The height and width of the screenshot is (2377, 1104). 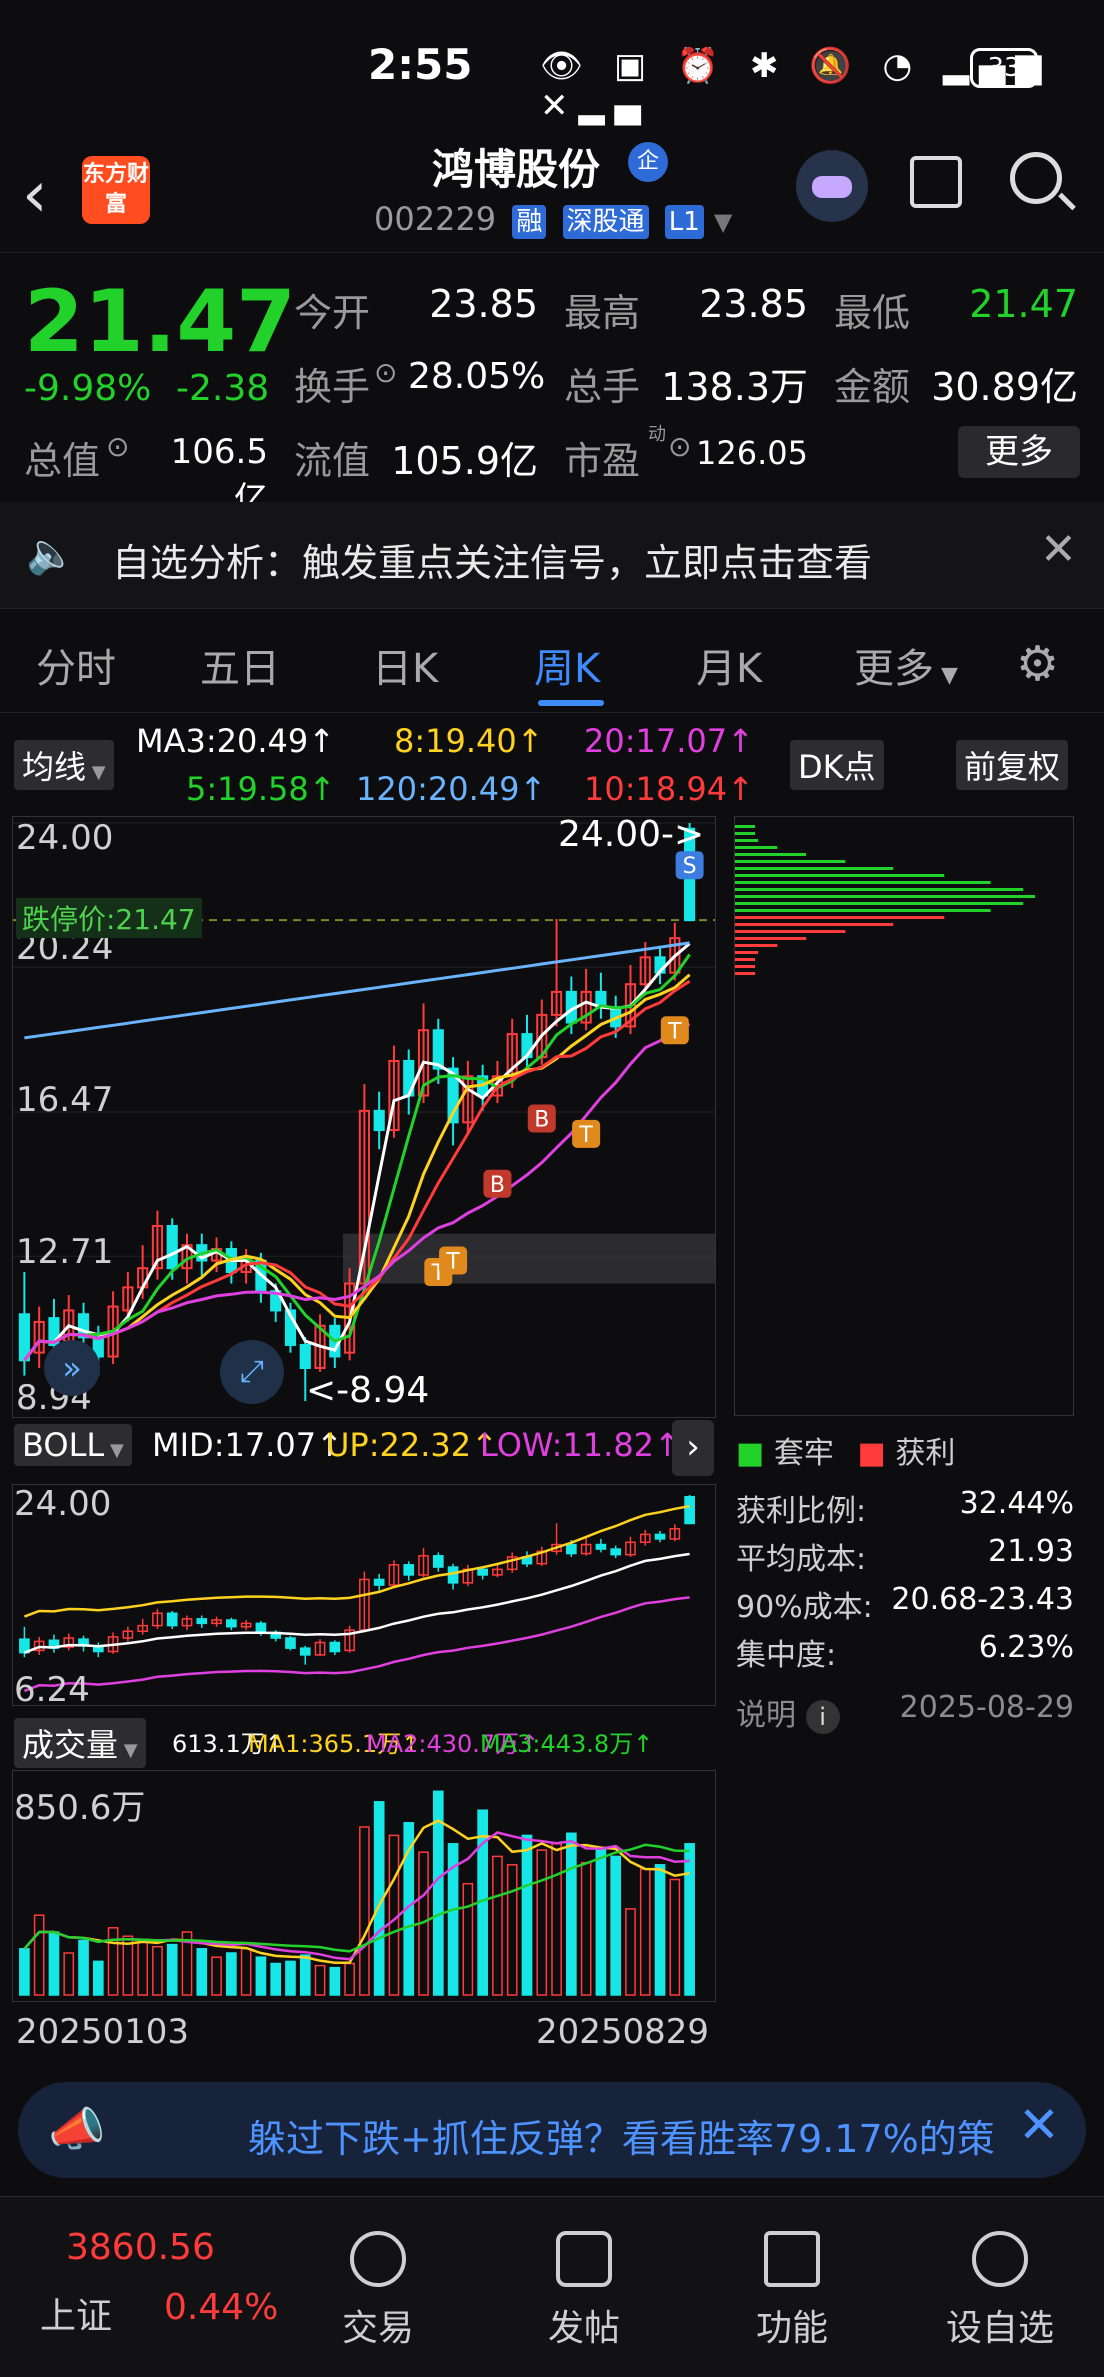 What do you see at coordinates (602, 313) in the screenshot?
I see `label-high: 最高` at bounding box center [602, 313].